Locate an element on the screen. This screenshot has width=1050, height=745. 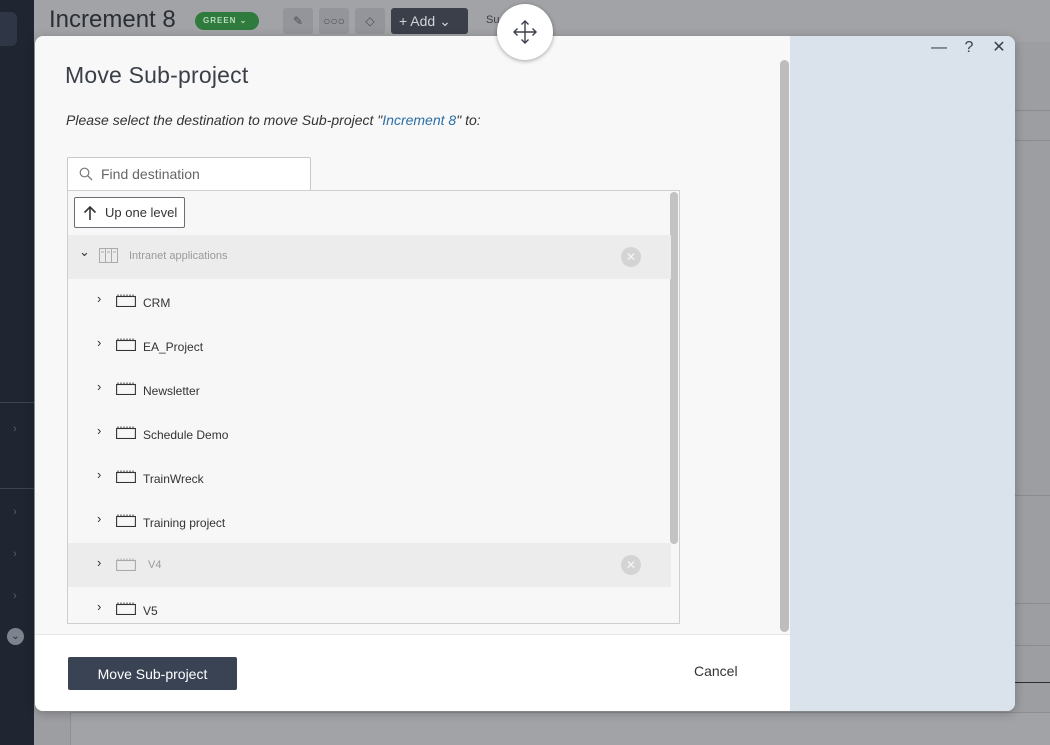
subproject-link: Increment 8 is located at coordinates (419, 120).